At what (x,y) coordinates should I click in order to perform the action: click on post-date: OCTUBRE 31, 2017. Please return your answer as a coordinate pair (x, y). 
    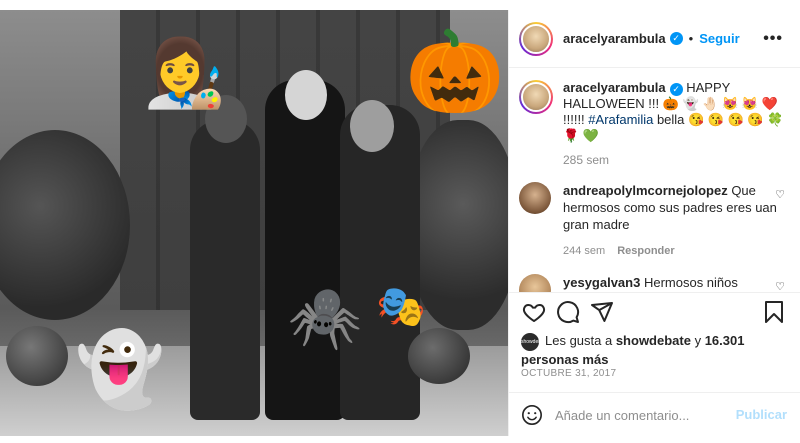
    Looking at the image, I should click on (568, 373).